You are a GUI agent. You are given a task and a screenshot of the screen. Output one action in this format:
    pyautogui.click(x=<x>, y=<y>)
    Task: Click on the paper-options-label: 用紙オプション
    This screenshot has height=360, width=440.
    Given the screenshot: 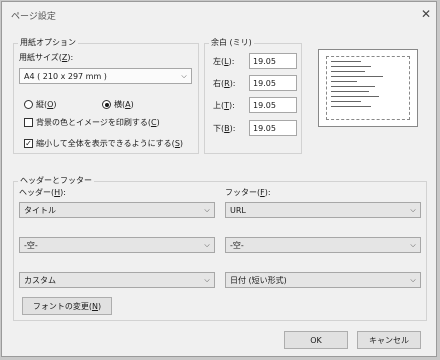 What is the action you would take?
    pyautogui.click(x=48, y=43)
    